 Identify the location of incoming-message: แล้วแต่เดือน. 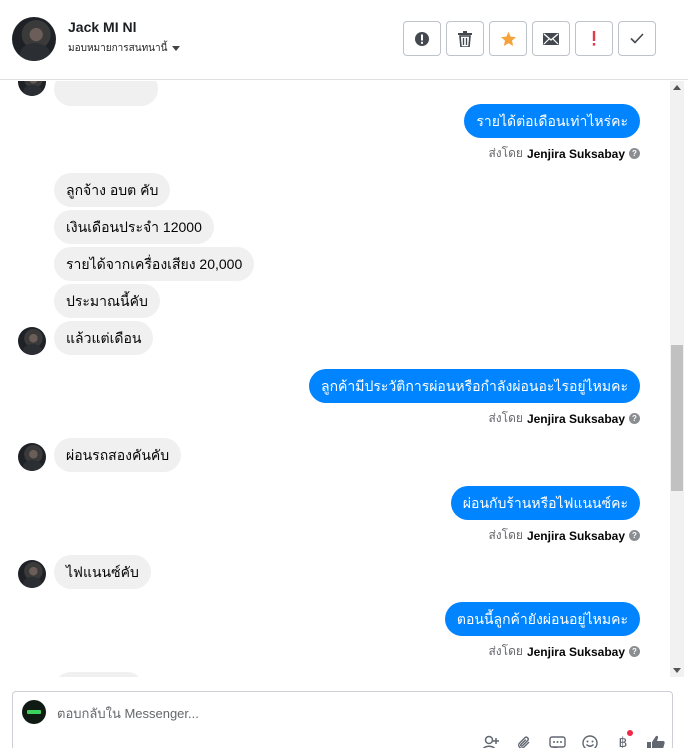
(104, 338).